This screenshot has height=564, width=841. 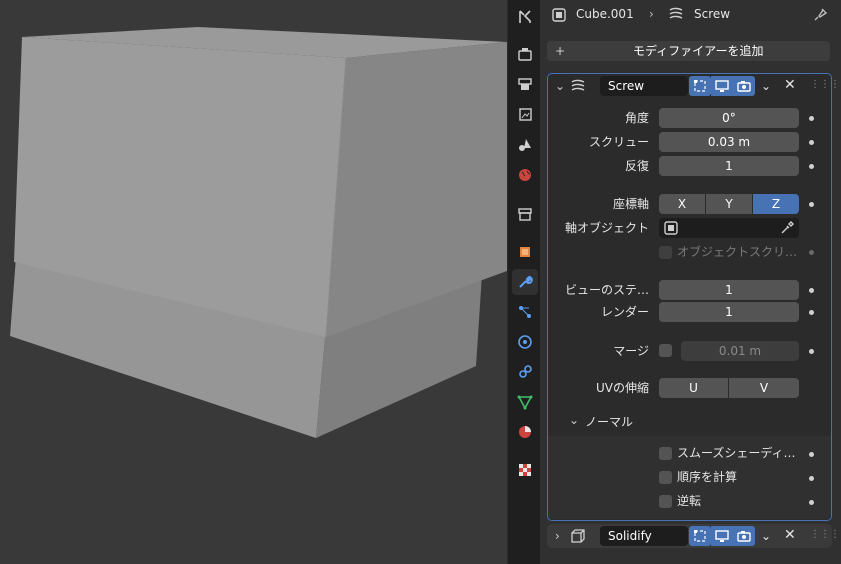 What do you see at coordinates (665, 252) in the screenshot?
I see `object-screw-checkbox` at bounding box center [665, 252].